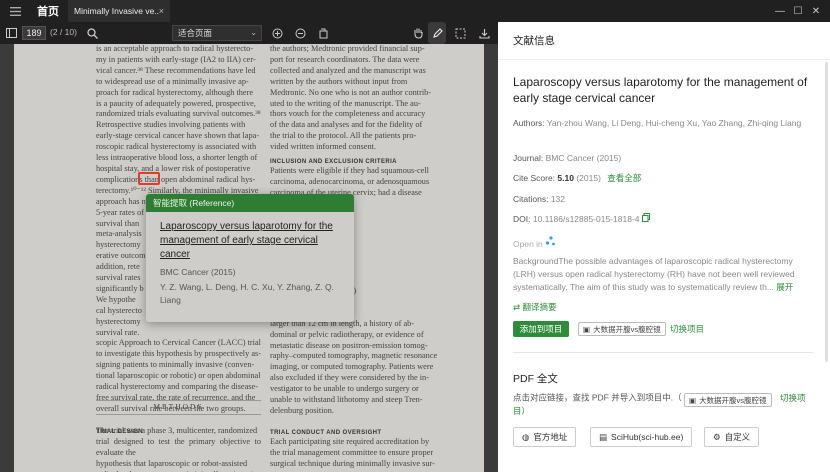  I want to click on pdf-project-icon: ▣, so click(692, 400).